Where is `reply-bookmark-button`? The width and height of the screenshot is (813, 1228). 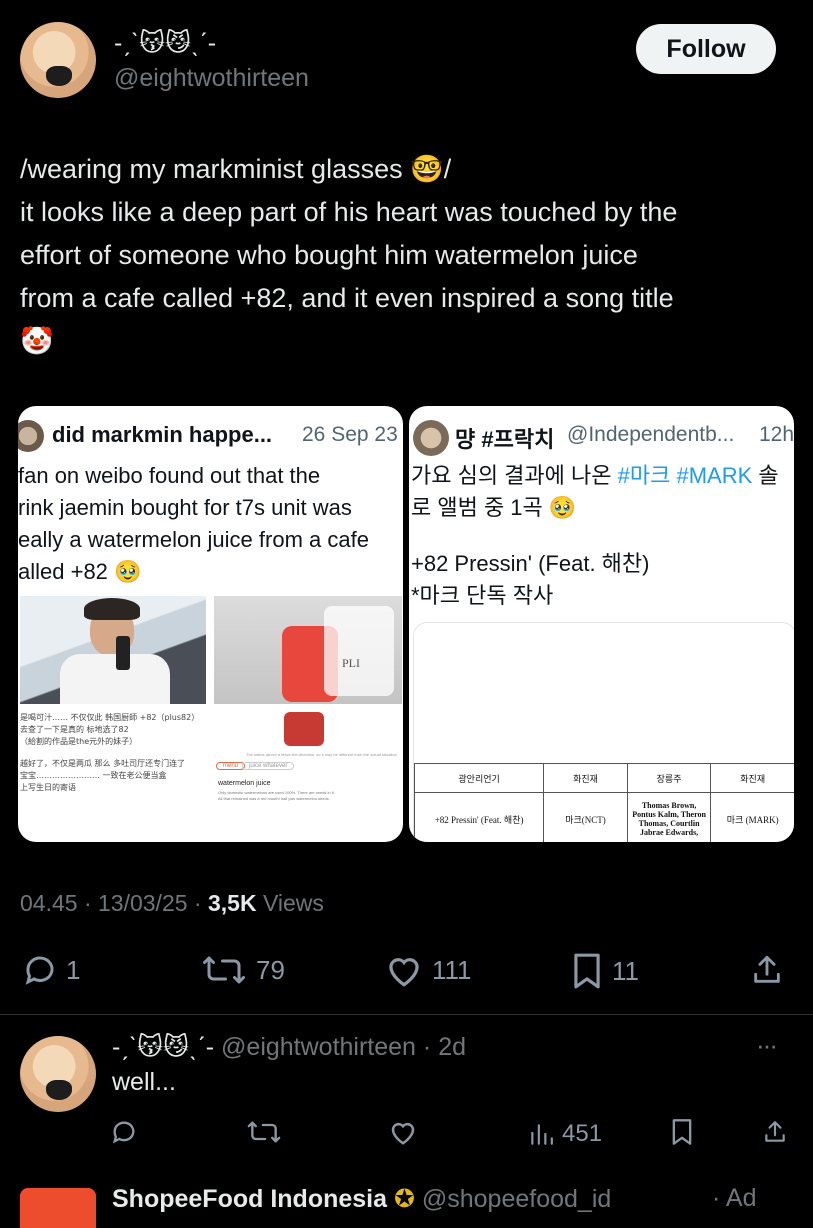 reply-bookmark-button is located at coordinates (682, 1132).